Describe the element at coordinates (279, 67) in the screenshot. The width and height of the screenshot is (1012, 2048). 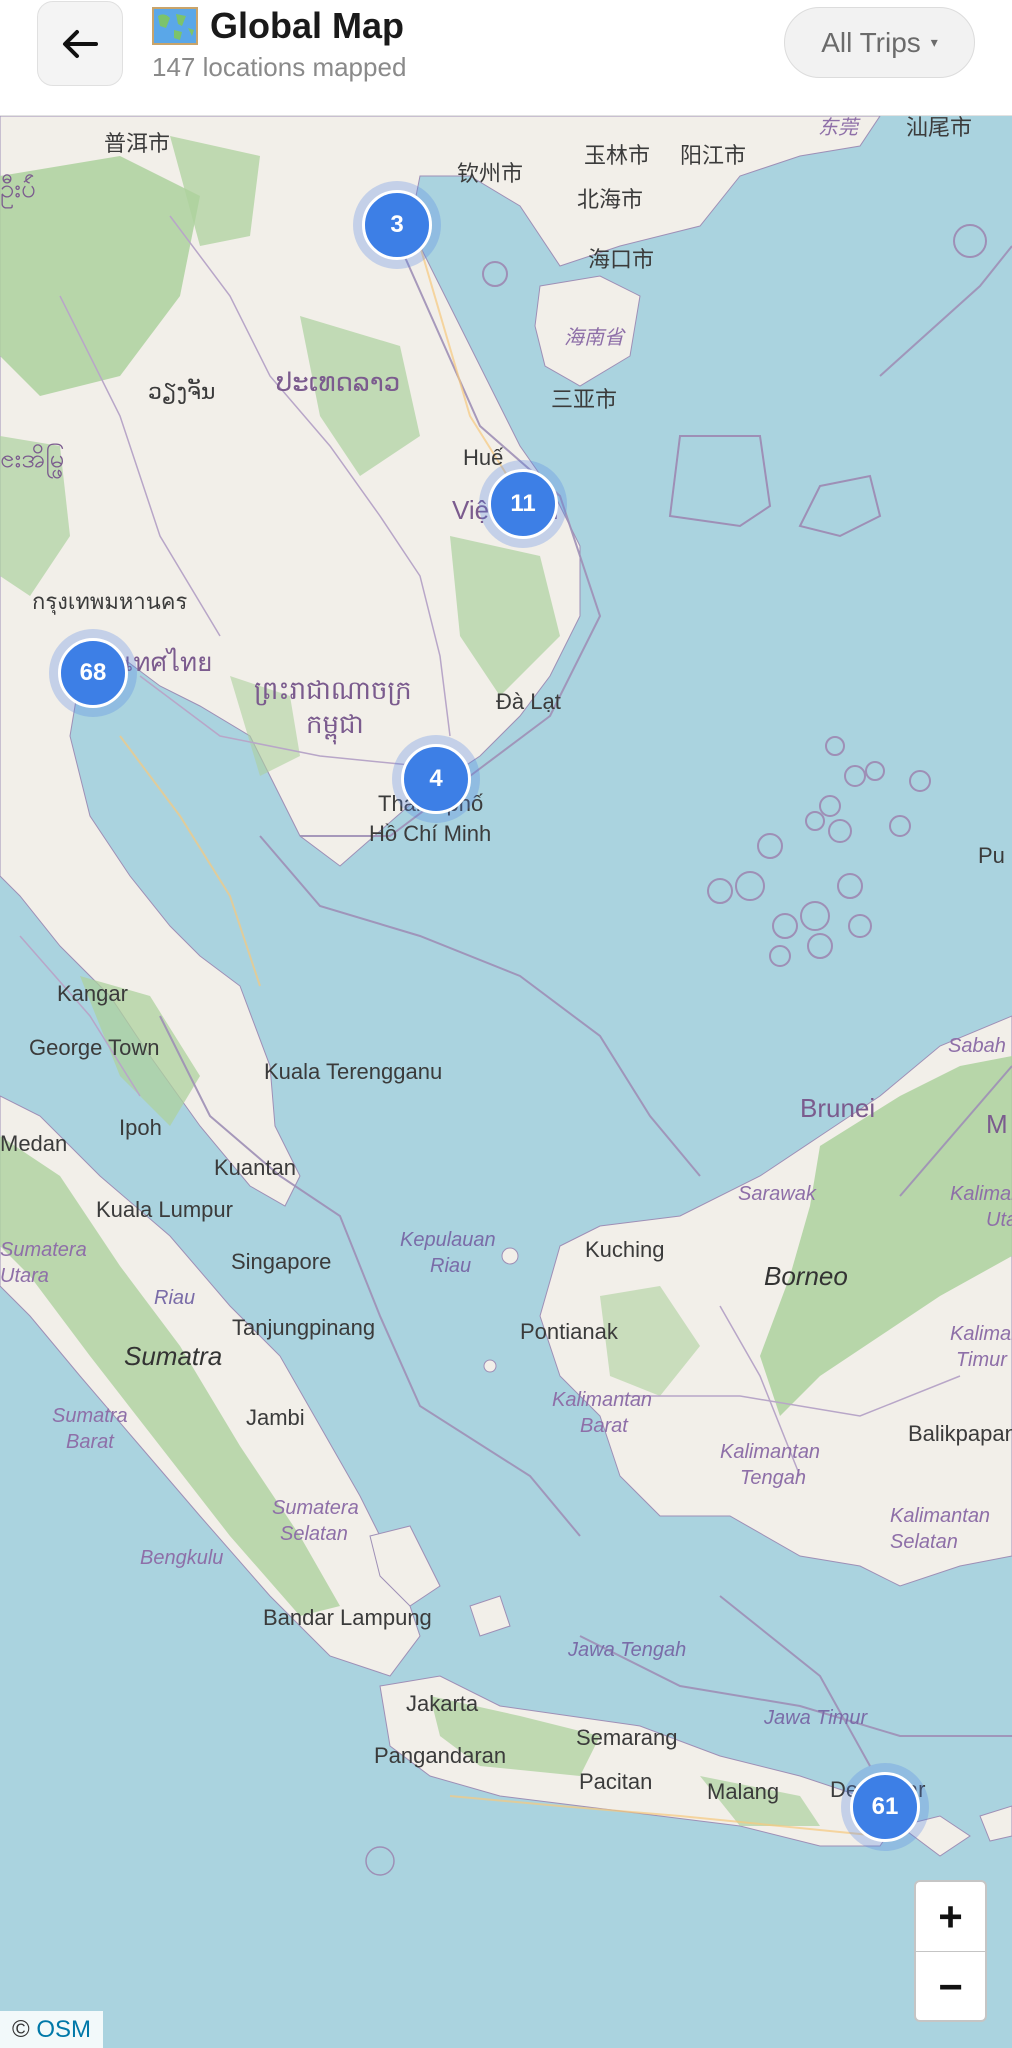
I see `location-count: 147 locations mapped` at that location.